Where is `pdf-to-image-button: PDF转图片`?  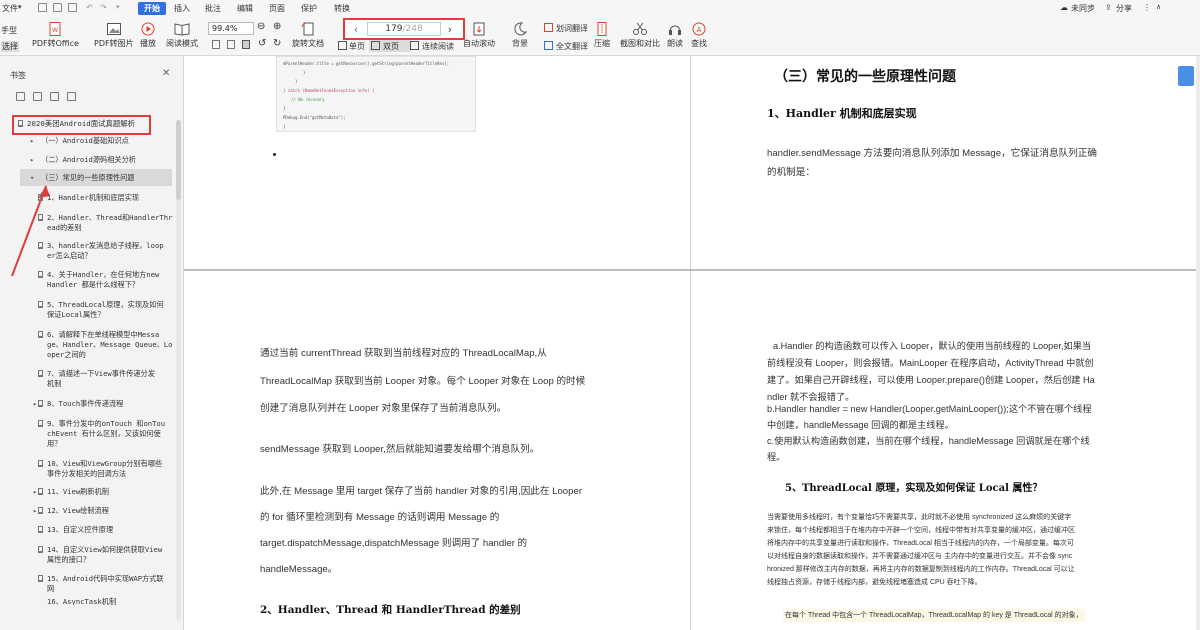
pdf-to-image-button: PDF转图片 is located at coordinates (114, 35).